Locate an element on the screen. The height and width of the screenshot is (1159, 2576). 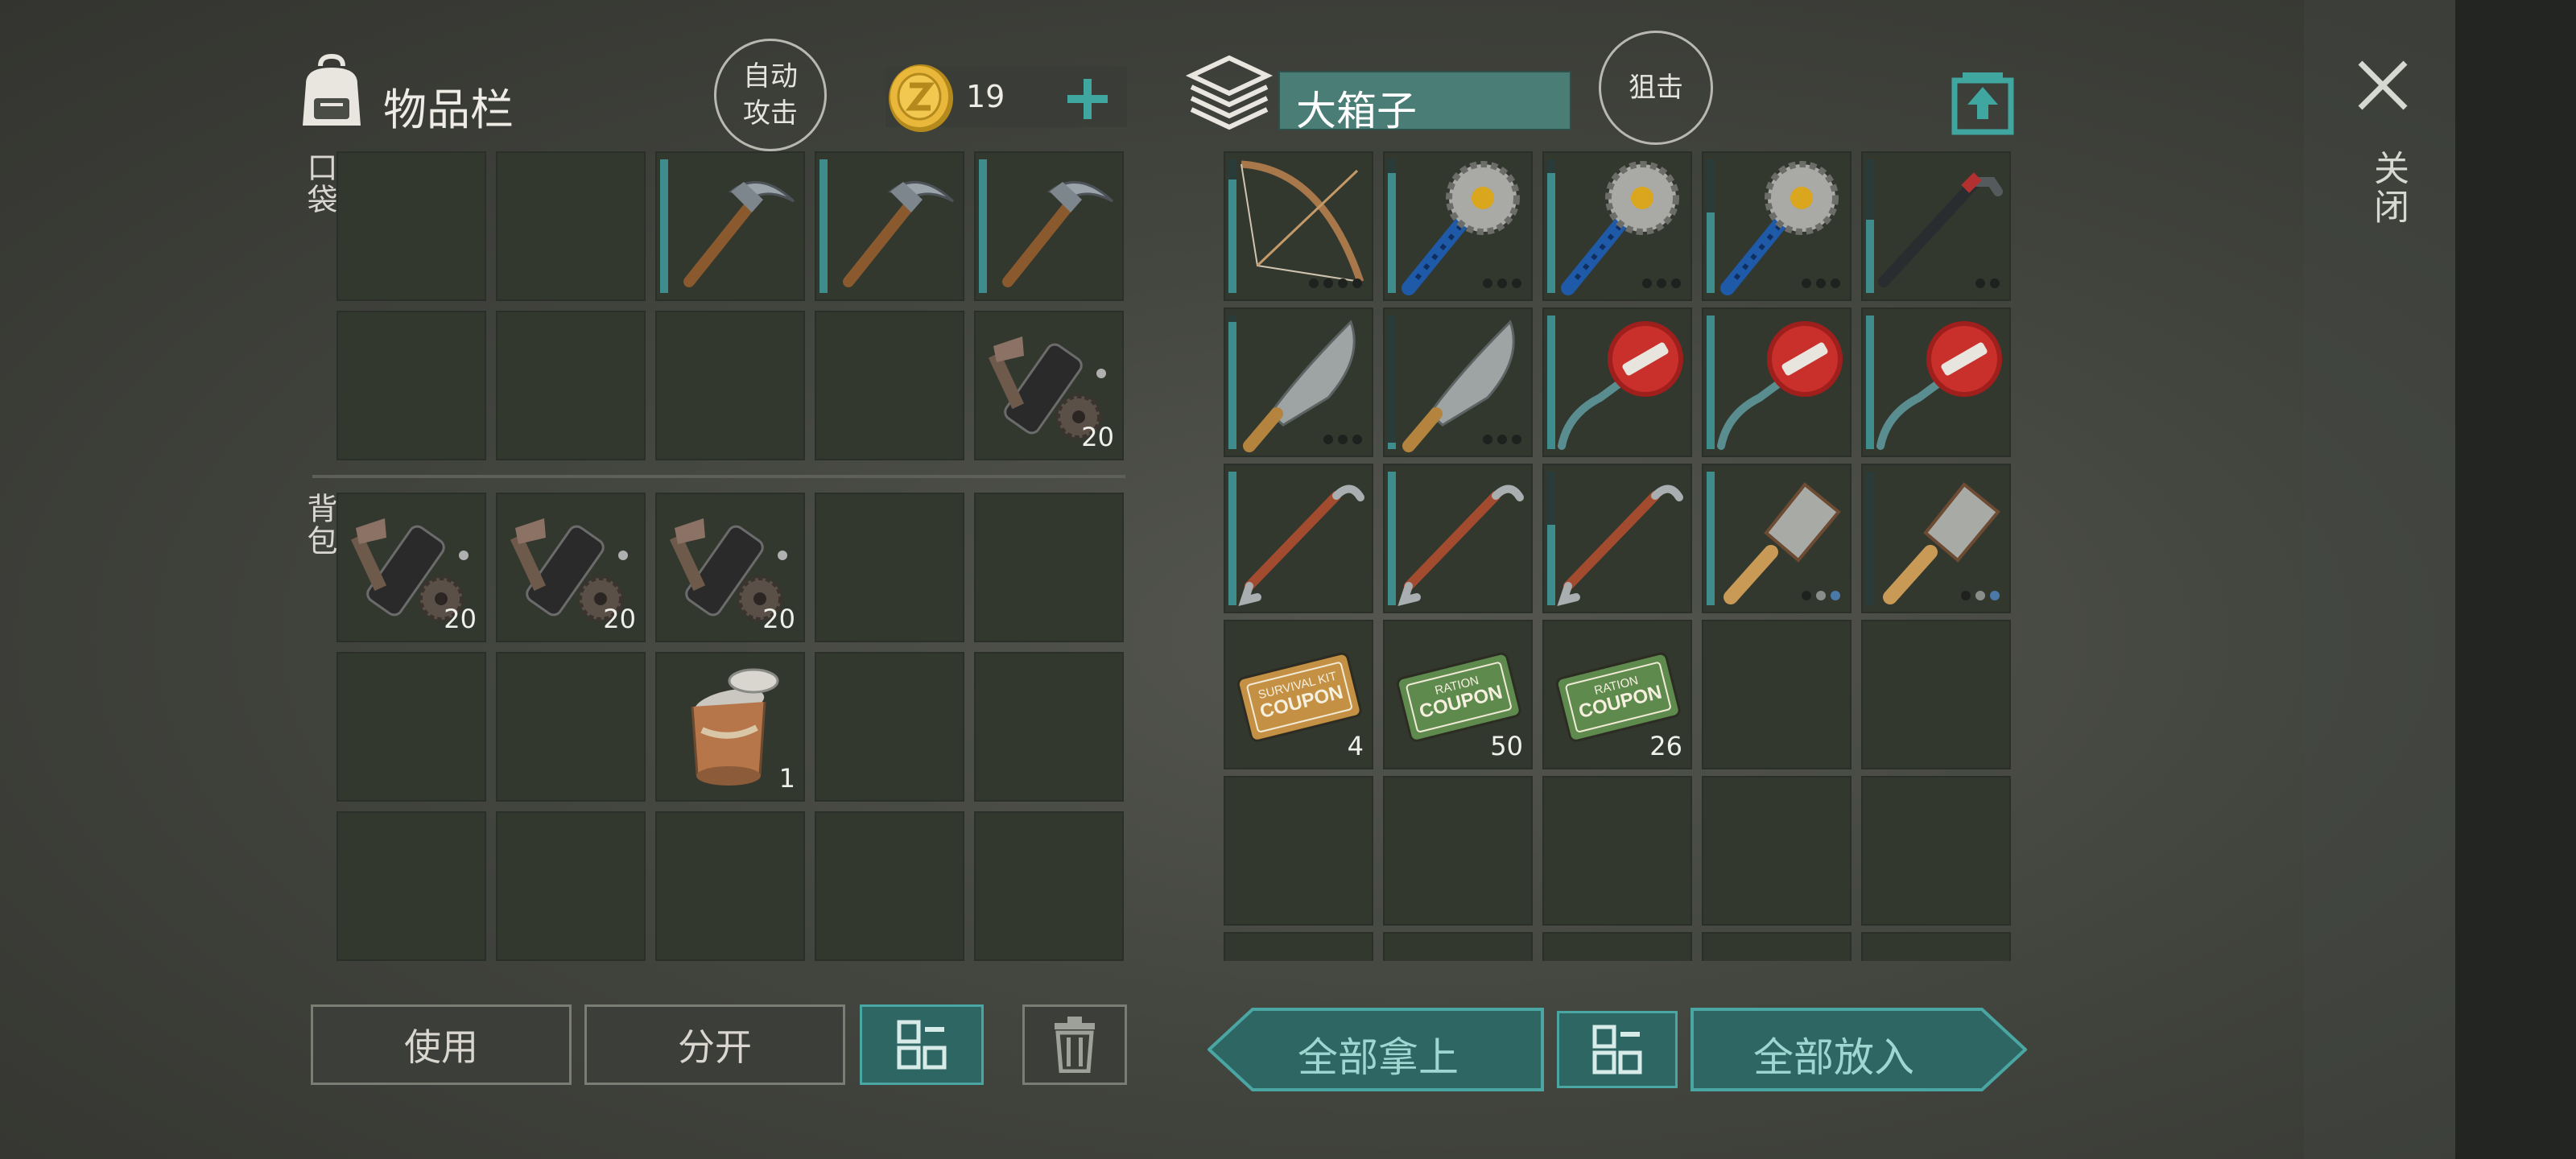
backpack-icon is located at coordinates (331, 92).